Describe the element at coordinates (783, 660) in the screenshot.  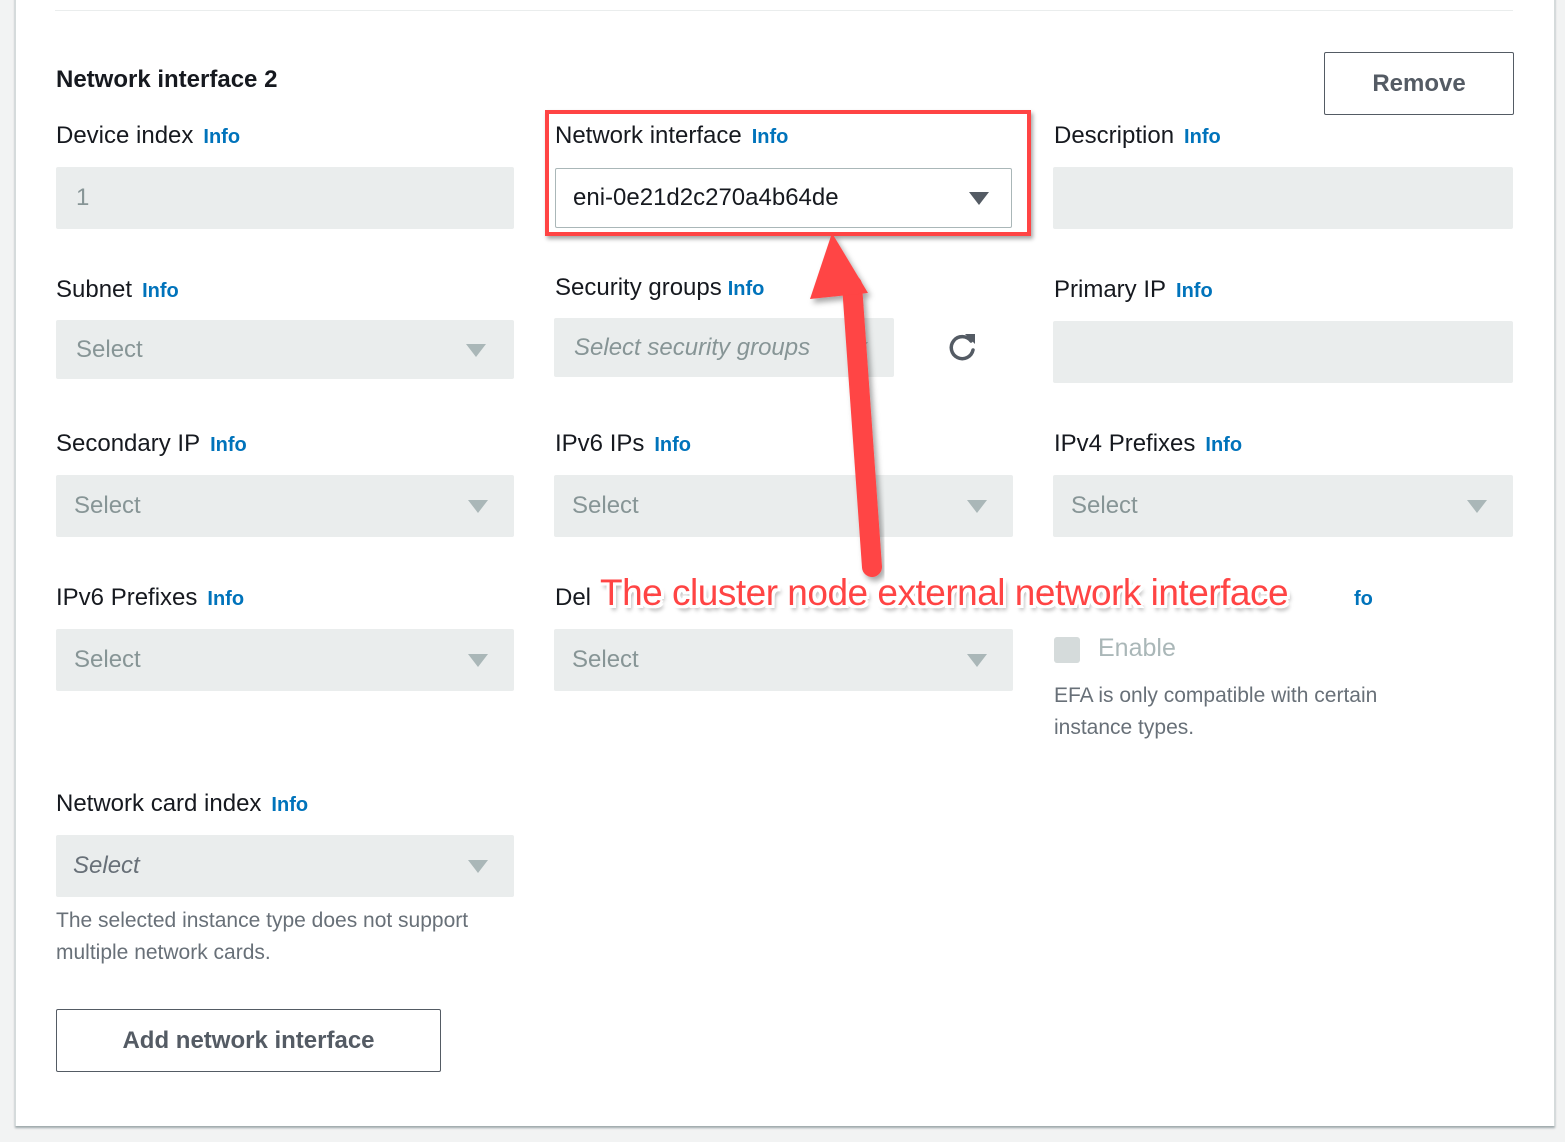
I see `delete-on-termination-select: Select` at that location.